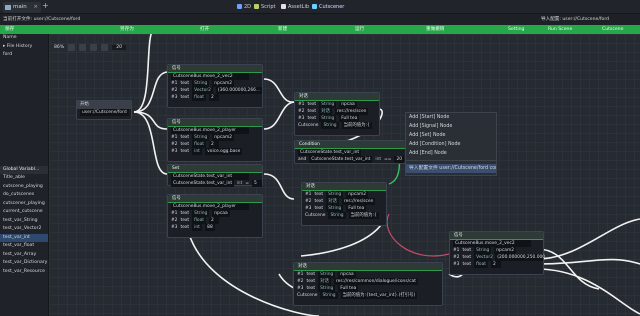  I want to click on menu-undo-redo: 重做撤销, so click(435, 29).